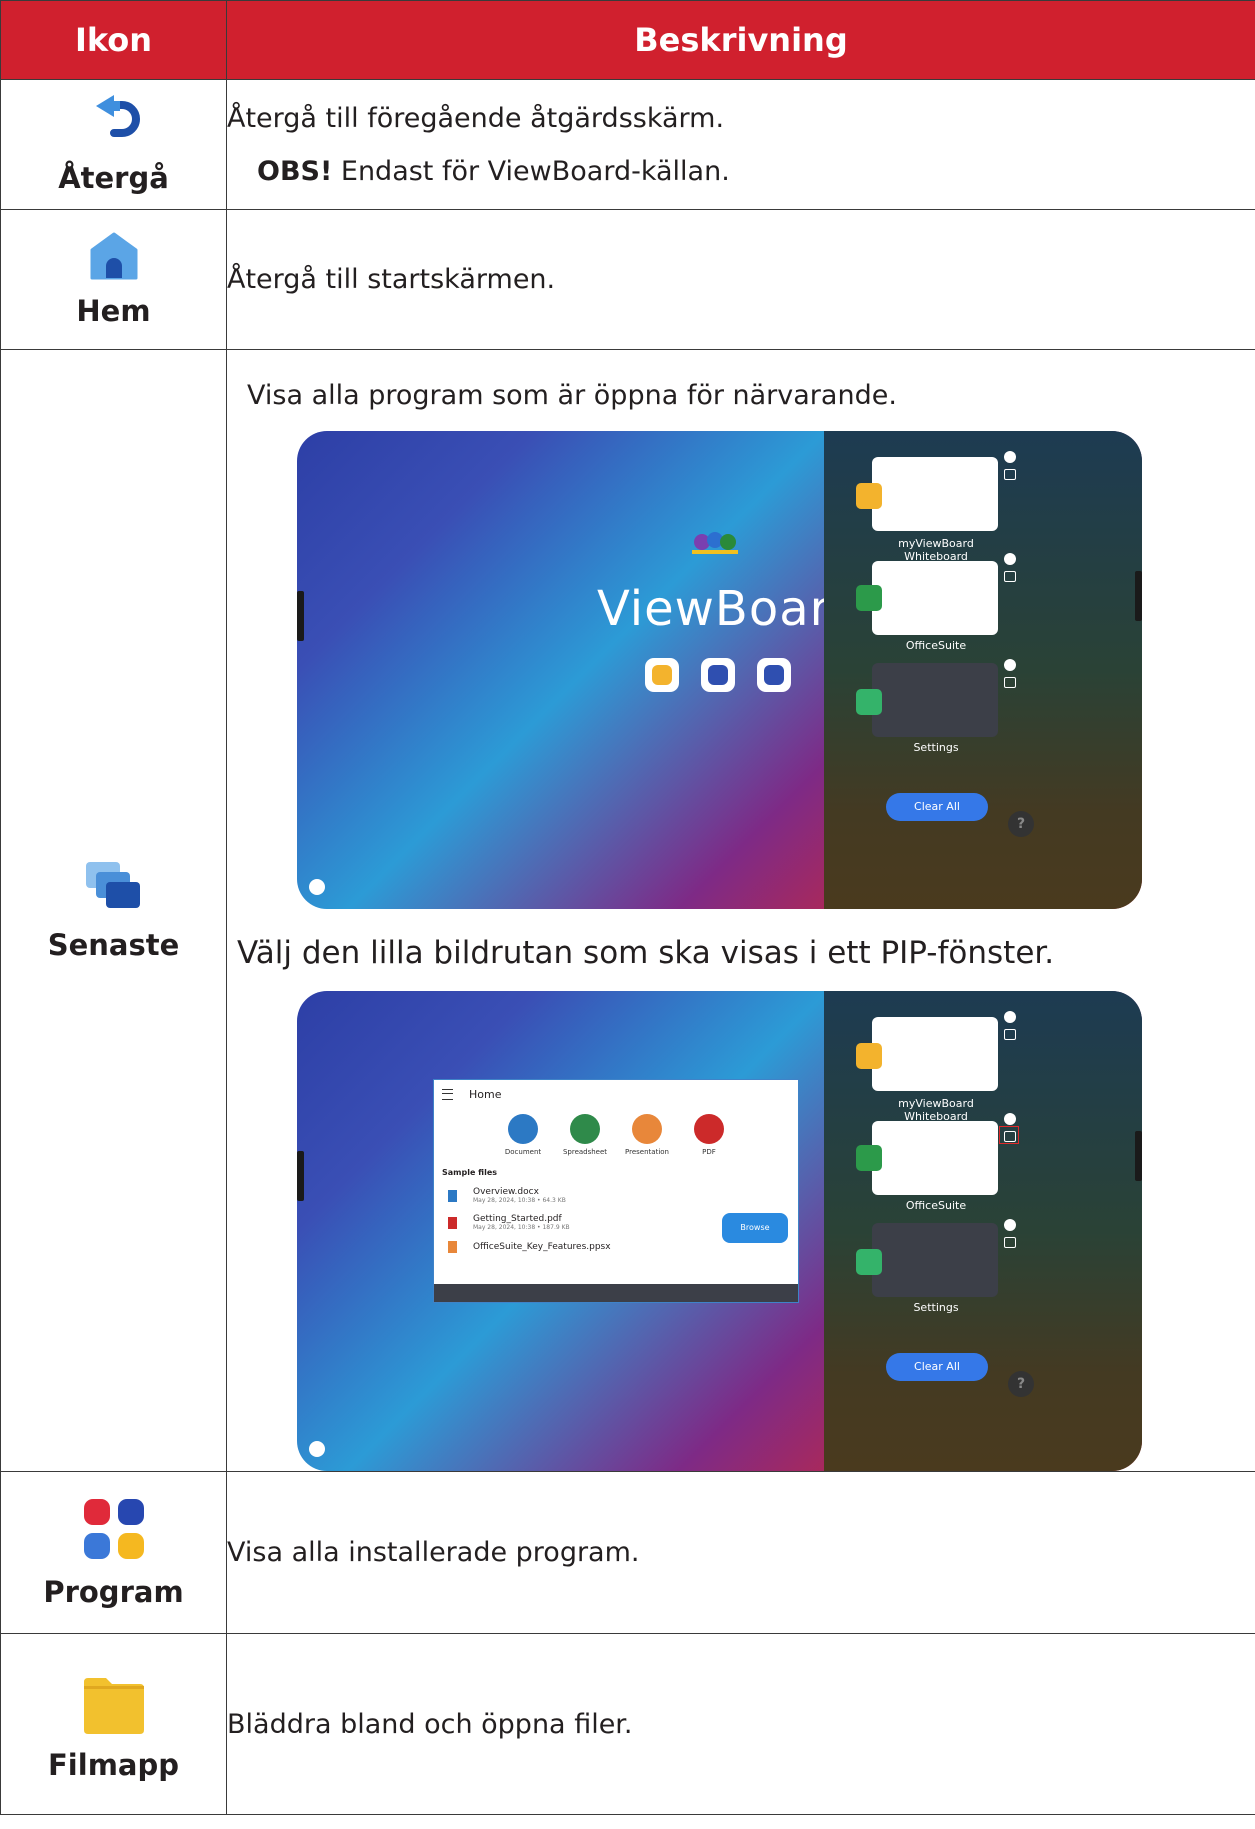 The image size is (1255, 1829). Describe the element at coordinates (430, 1724) in the screenshot. I see `description-text: Bläddra bland och öppna filer.` at that location.